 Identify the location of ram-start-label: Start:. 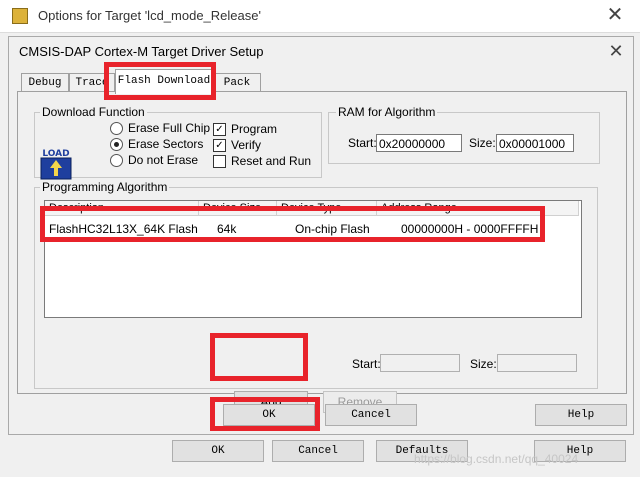
(362, 143).